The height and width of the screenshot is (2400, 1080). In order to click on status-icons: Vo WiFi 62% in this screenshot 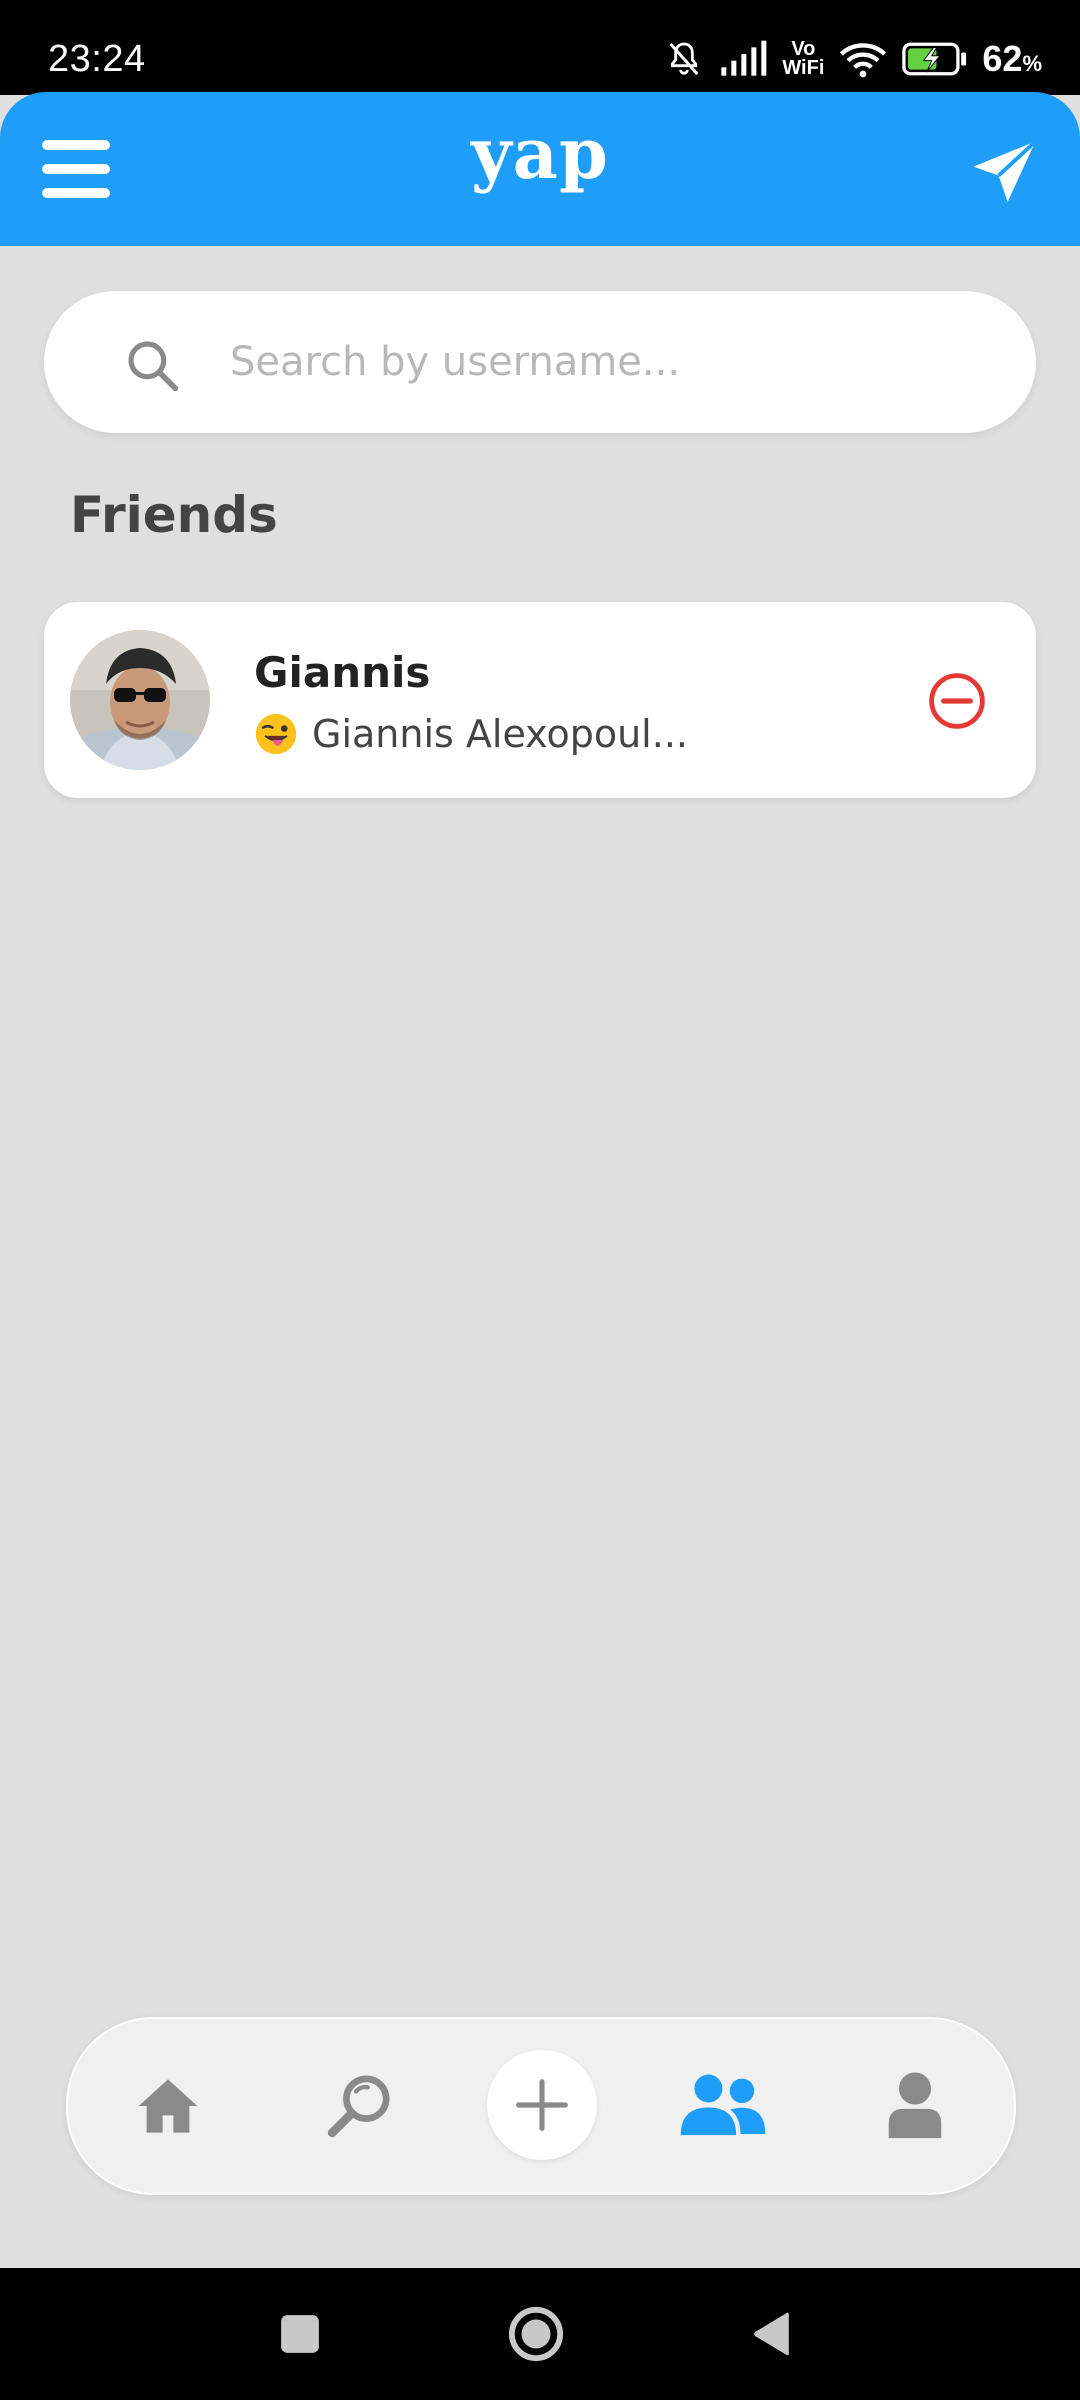, I will do `click(853, 59)`.